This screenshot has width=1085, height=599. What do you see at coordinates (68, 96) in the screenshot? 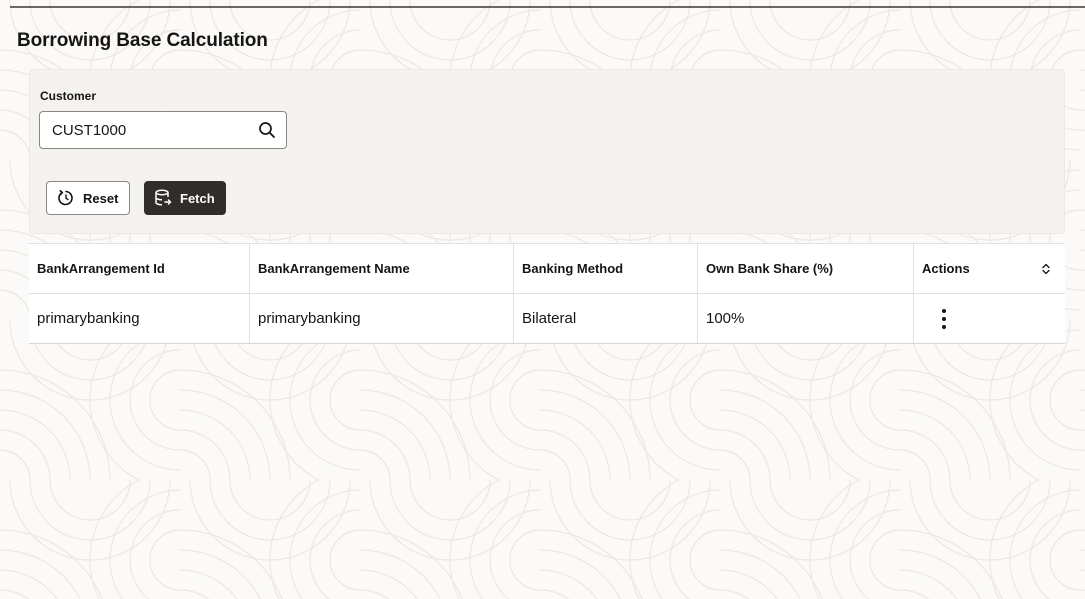
I see `customer-label: Customer` at bounding box center [68, 96].